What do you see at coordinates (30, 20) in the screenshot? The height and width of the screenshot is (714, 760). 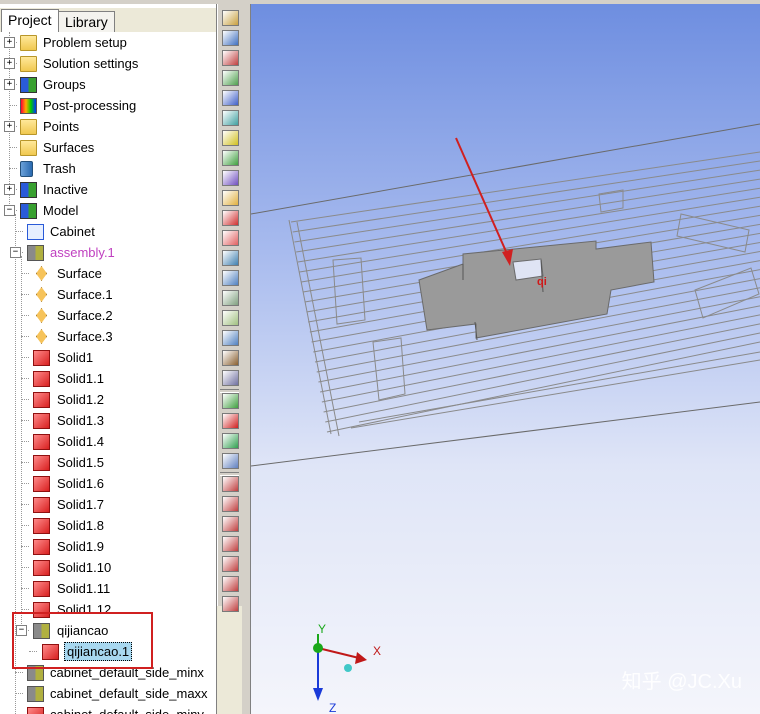 I see `tab-project: Project` at bounding box center [30, 20].